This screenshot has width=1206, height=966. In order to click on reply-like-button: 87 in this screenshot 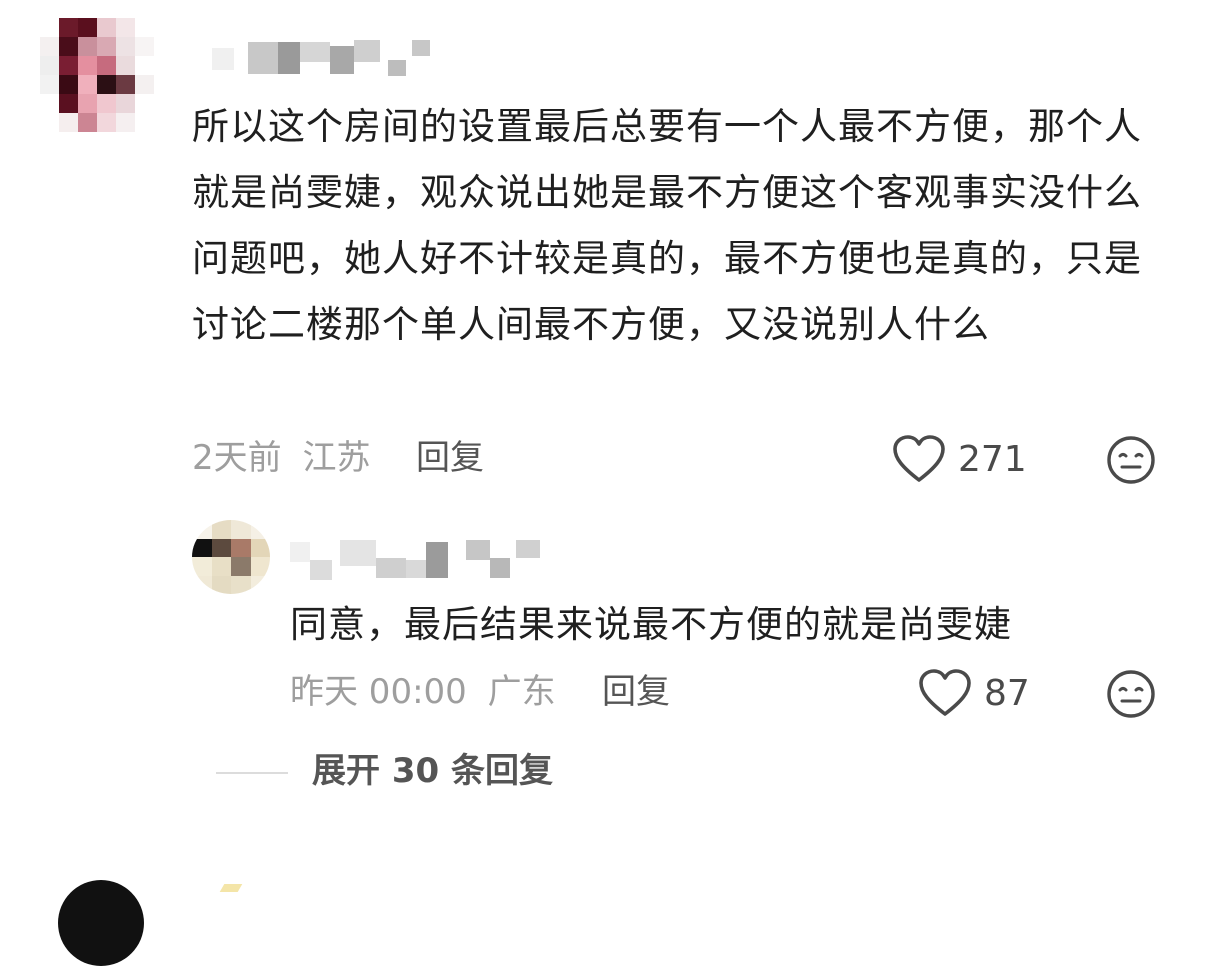, I will do `click(974, 693)`.